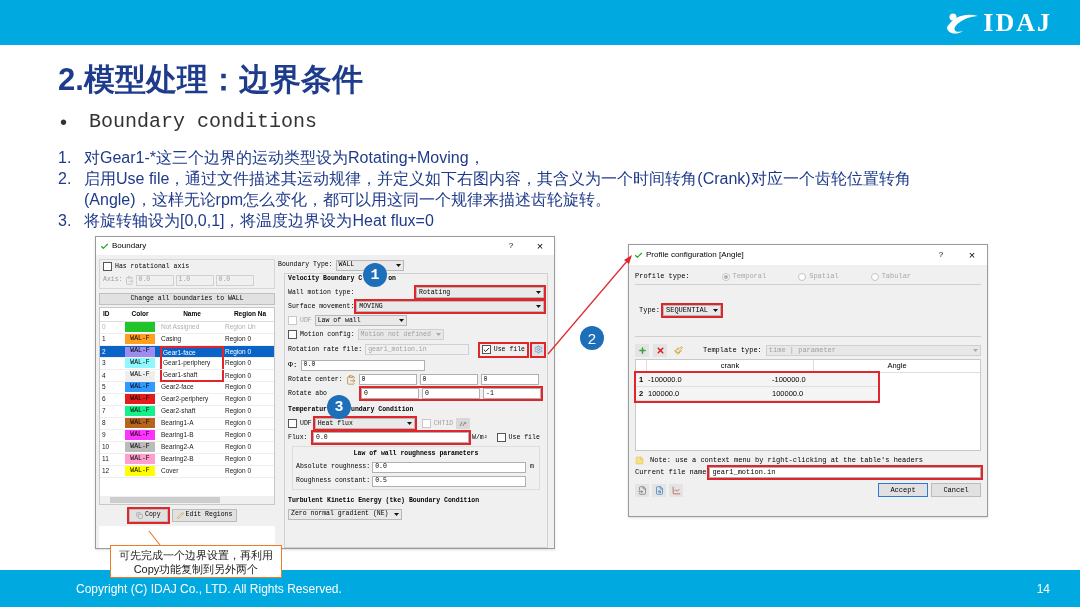  Describe the element at coordinates (259, 221) in the screenshot. I see `list-text: 将旋转轴设为[0,0,1]，将温度边界设为Heat flux=0` at that location.